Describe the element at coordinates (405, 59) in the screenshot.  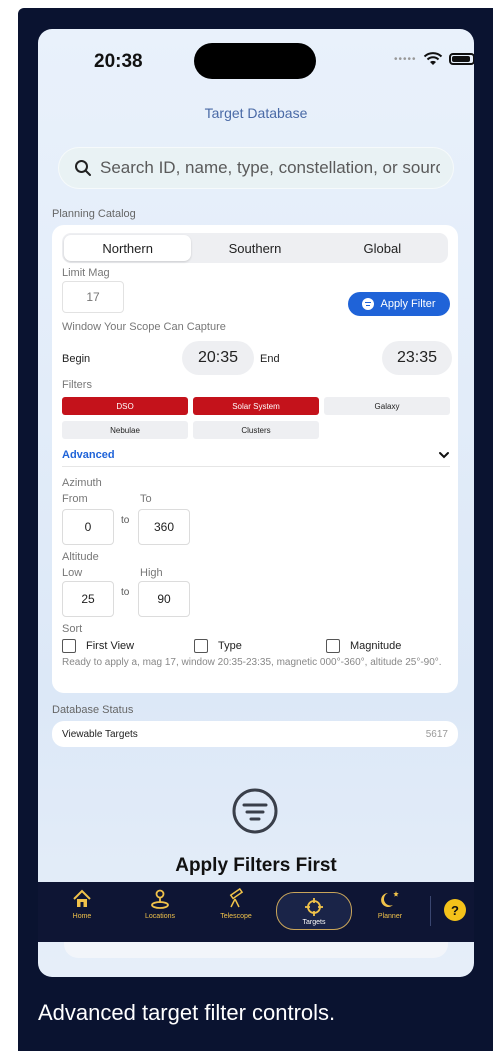
I see `signal-dots-icon: •••••` at that location.